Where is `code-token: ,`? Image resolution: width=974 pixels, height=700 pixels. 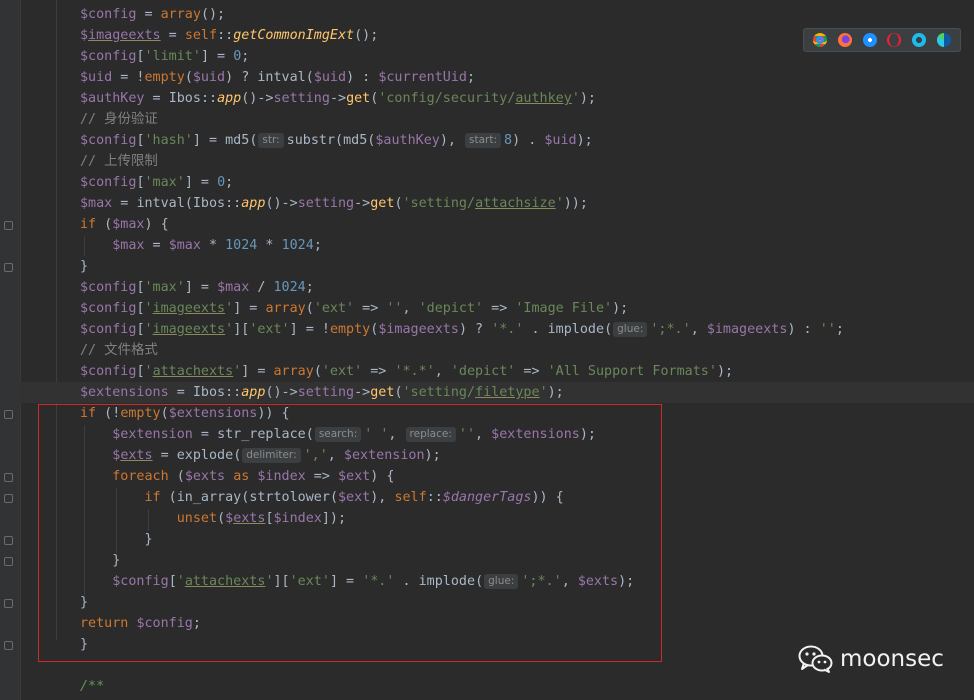
code-token: , is located at coordinates (442, 371).